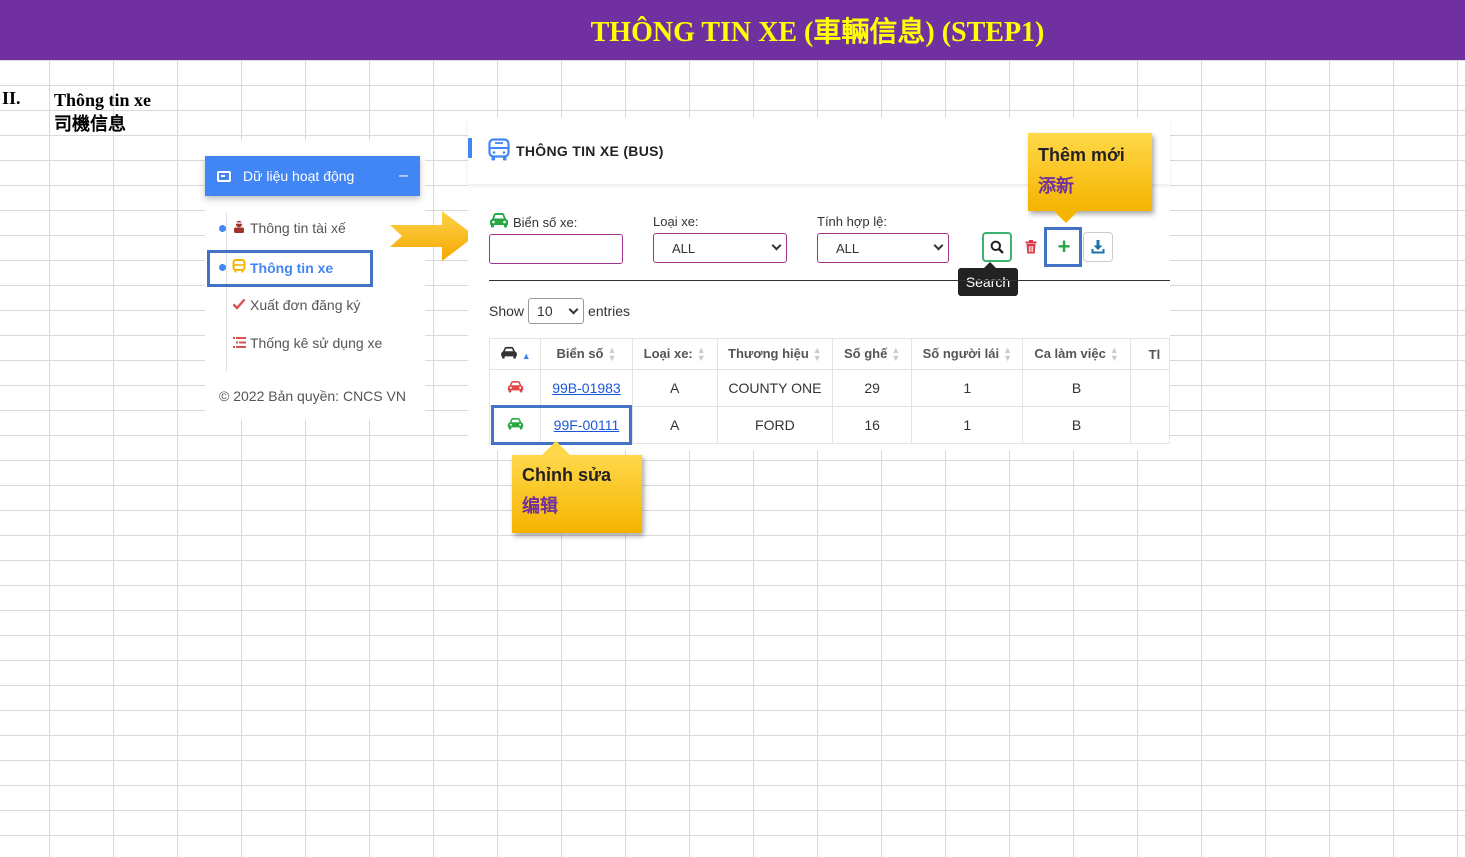 The image size is (1465, 857). I want to click on validity-filter-label: Tính hợp lệ:, so click(852, 221).